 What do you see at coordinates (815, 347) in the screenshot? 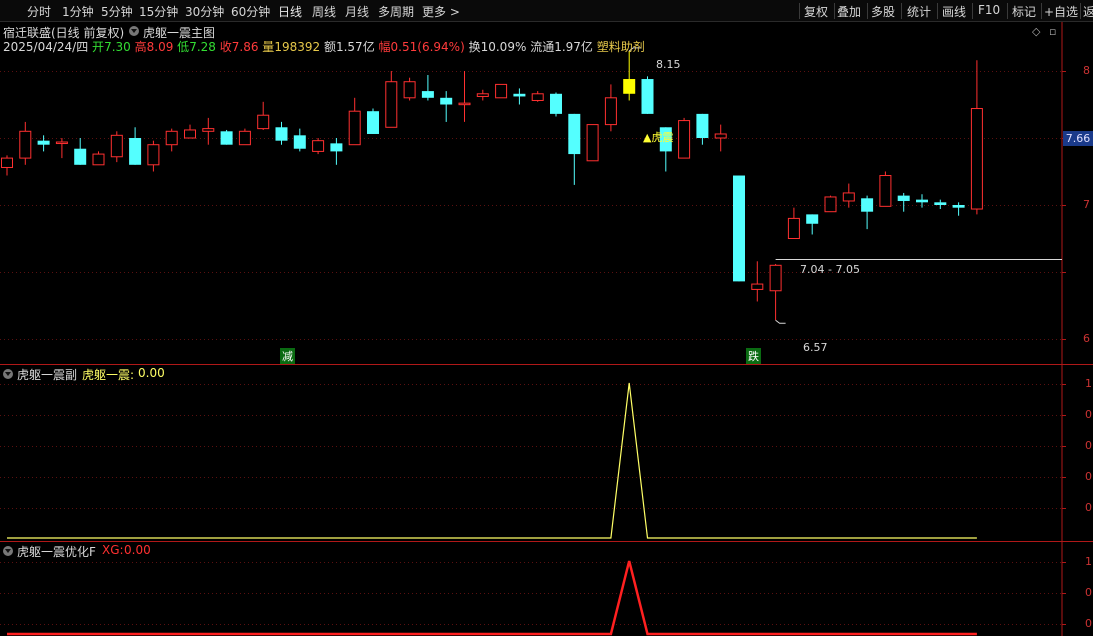
I see `low-price-mark: 6.57` at bounding box center [815, 347].